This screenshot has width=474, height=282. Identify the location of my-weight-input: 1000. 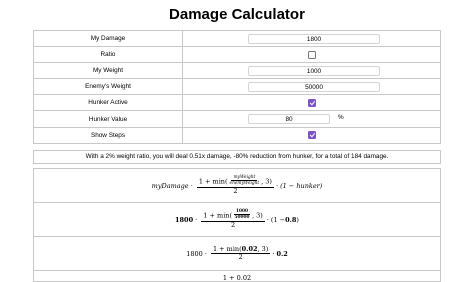
(314, 70).